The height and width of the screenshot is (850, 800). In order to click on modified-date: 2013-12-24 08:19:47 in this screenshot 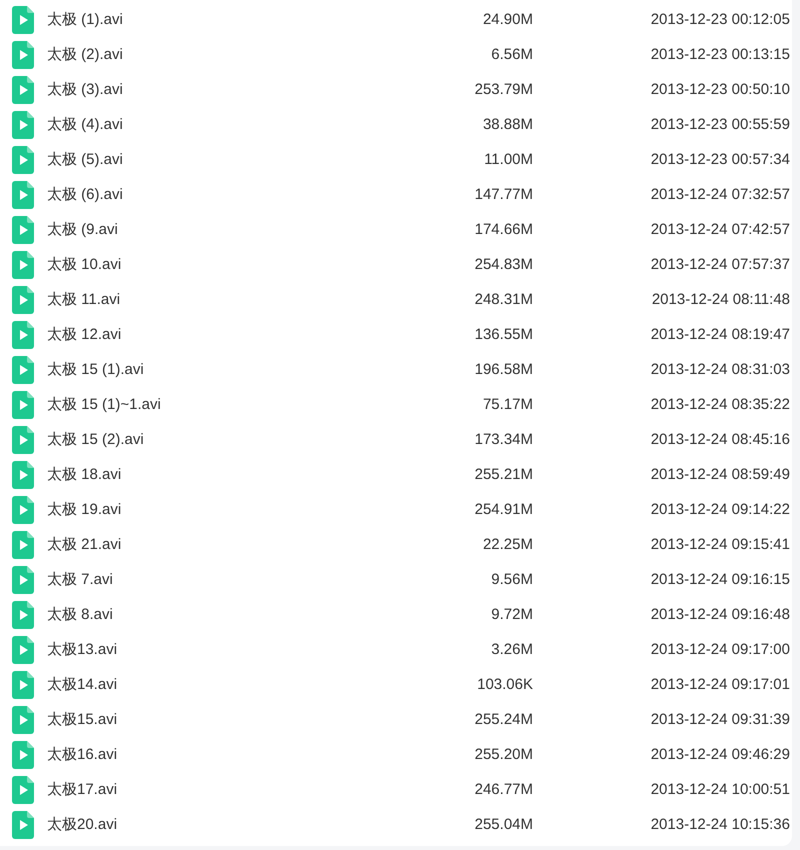, I will do `click(720, 334)`.